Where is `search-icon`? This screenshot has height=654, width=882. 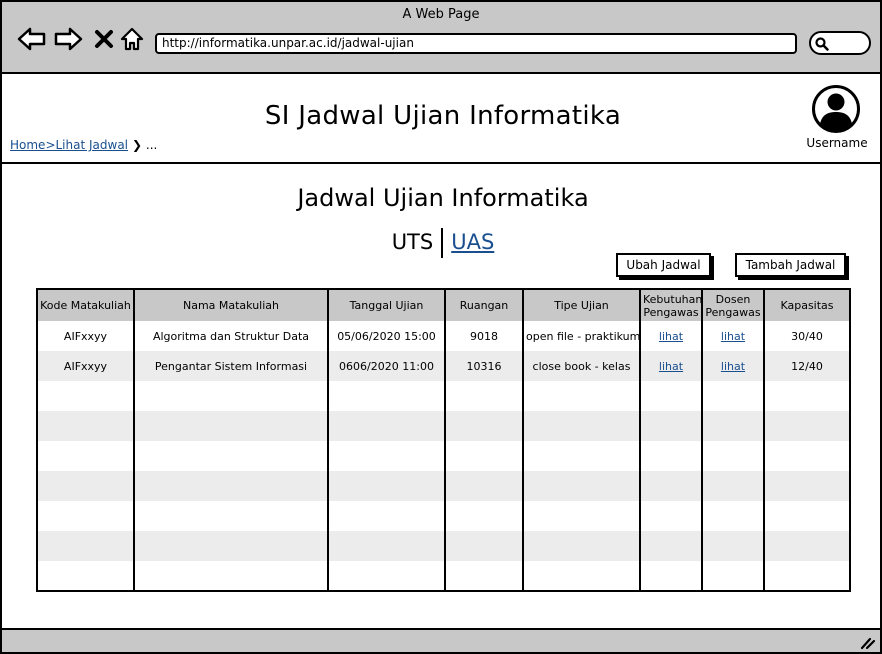 search-icon is located at coordinates (822, 44).